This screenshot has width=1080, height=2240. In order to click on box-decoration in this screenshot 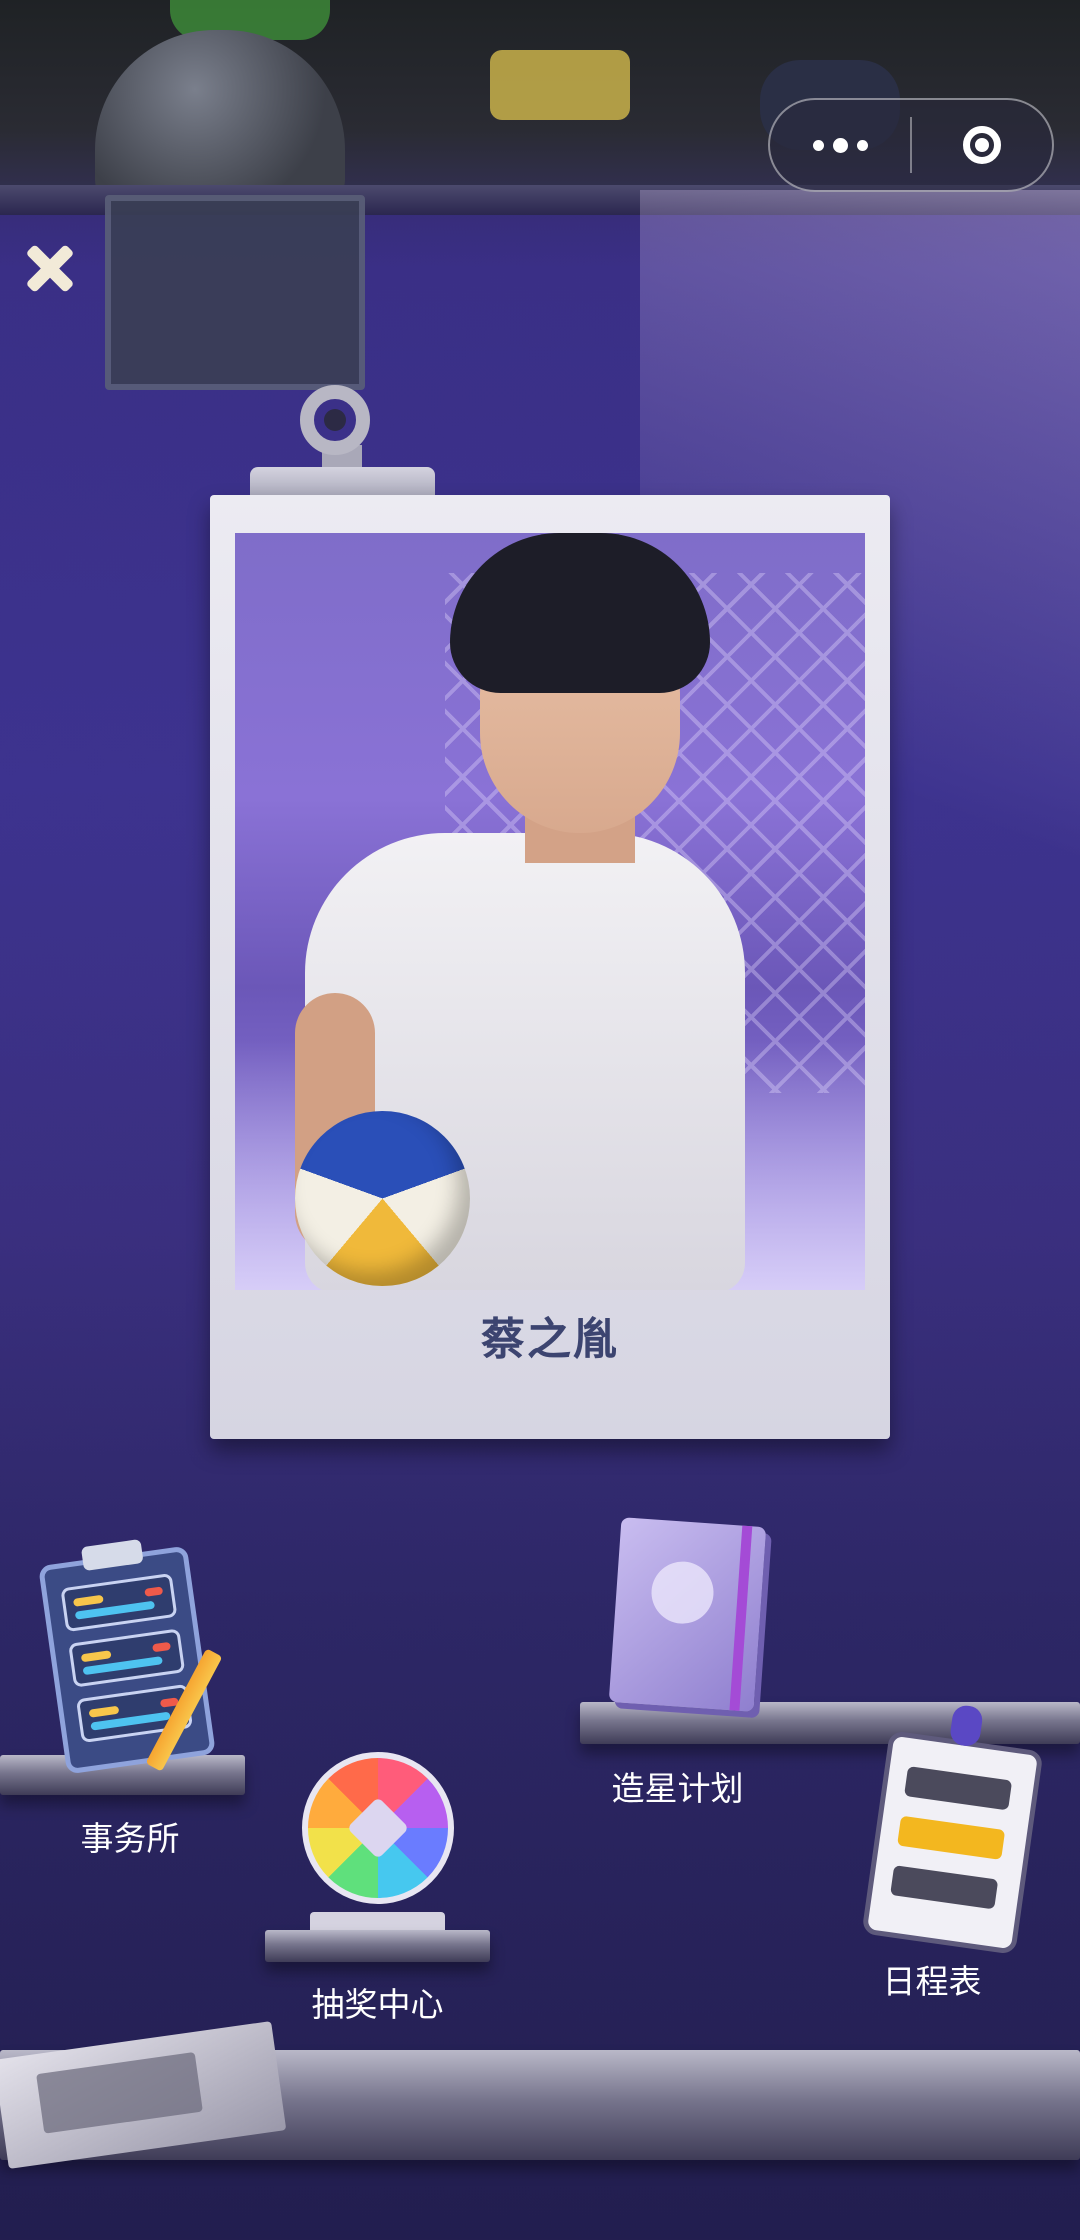, I will do `click(560, 85)`.